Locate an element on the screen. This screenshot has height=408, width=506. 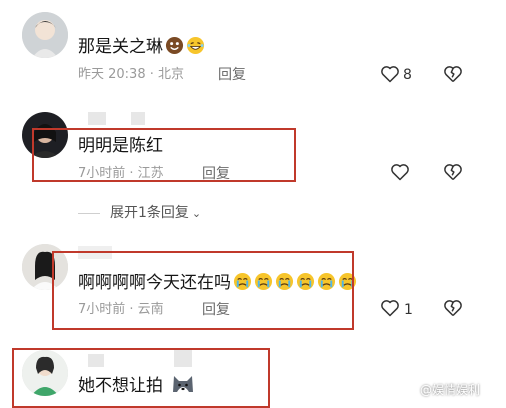
husky-emoji-icon is located at coordinates (183, 383).